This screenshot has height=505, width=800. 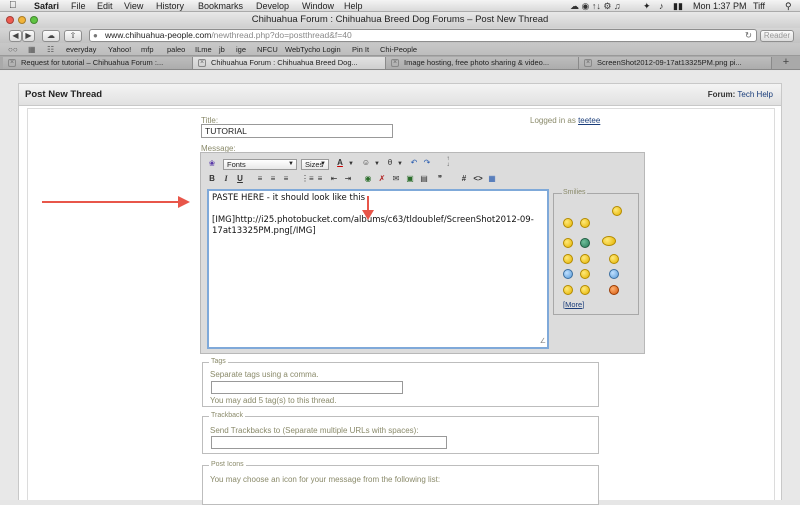 What do you see at coordinates (396, 179) in the screenshot?
I see `insert-email-icon: ✉` at bounding box center [396, 179].